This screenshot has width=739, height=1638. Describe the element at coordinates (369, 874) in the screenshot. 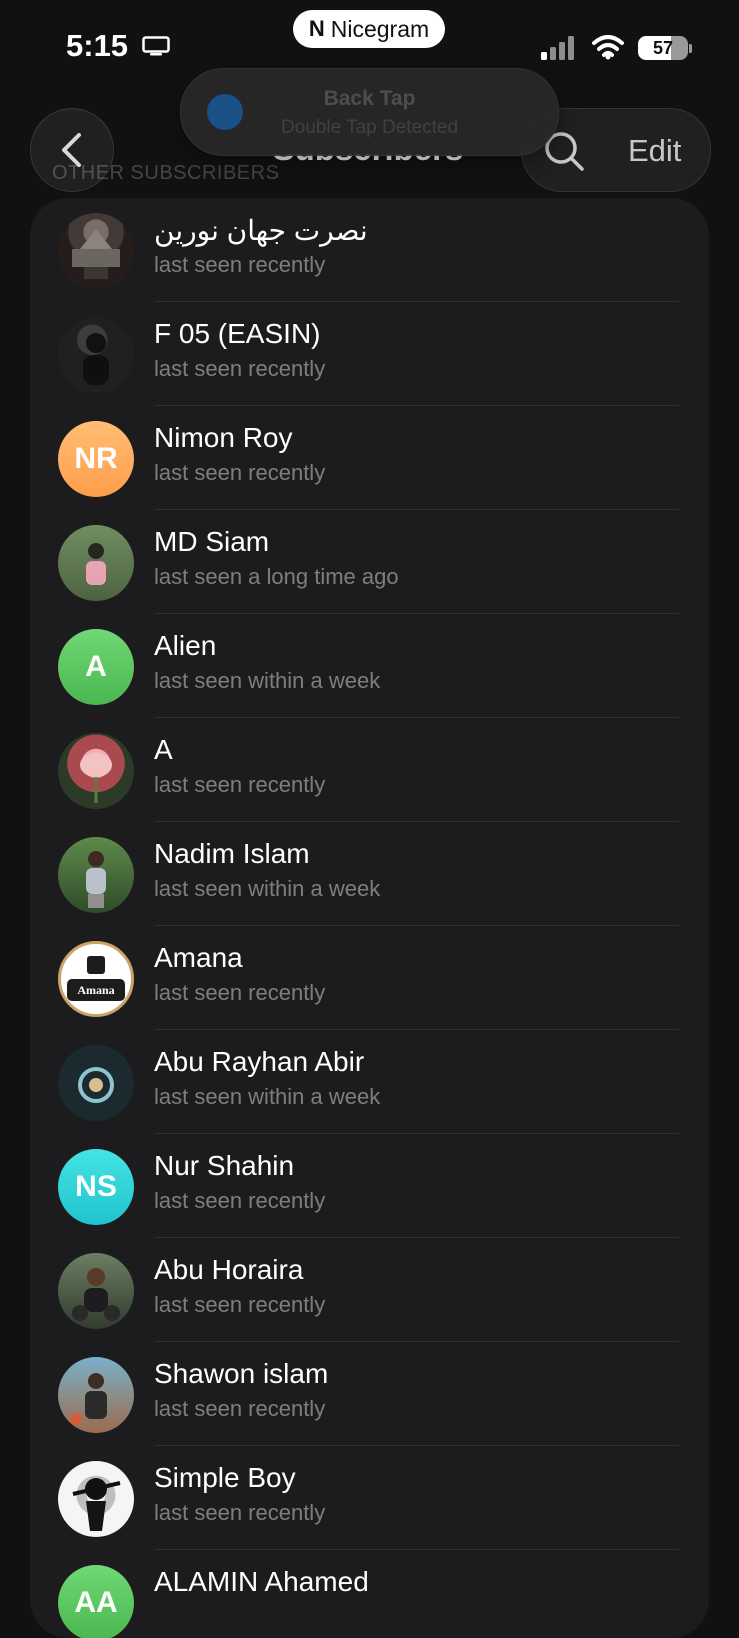

I see `subscriber-row: Nadim Islam last seen within a week` at that location.